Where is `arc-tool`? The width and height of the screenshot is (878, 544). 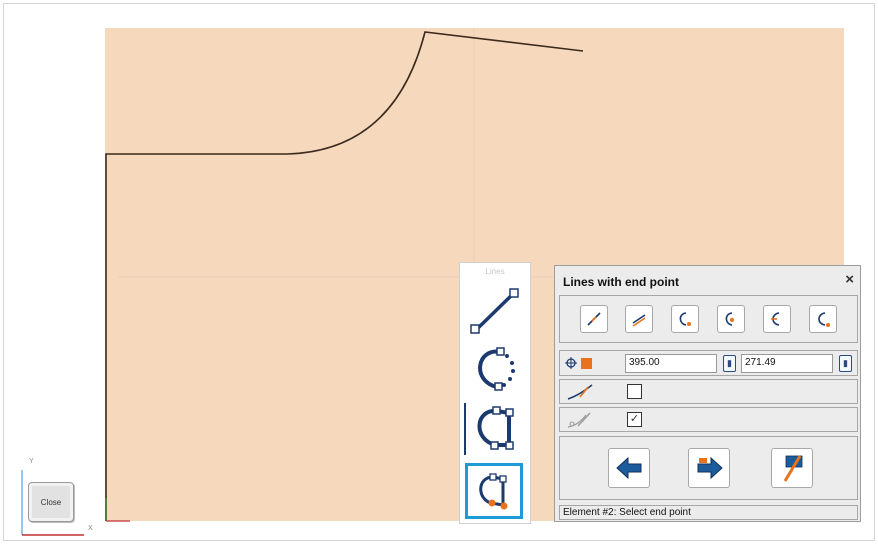
arc-tool is located at coordinates (494, 369).